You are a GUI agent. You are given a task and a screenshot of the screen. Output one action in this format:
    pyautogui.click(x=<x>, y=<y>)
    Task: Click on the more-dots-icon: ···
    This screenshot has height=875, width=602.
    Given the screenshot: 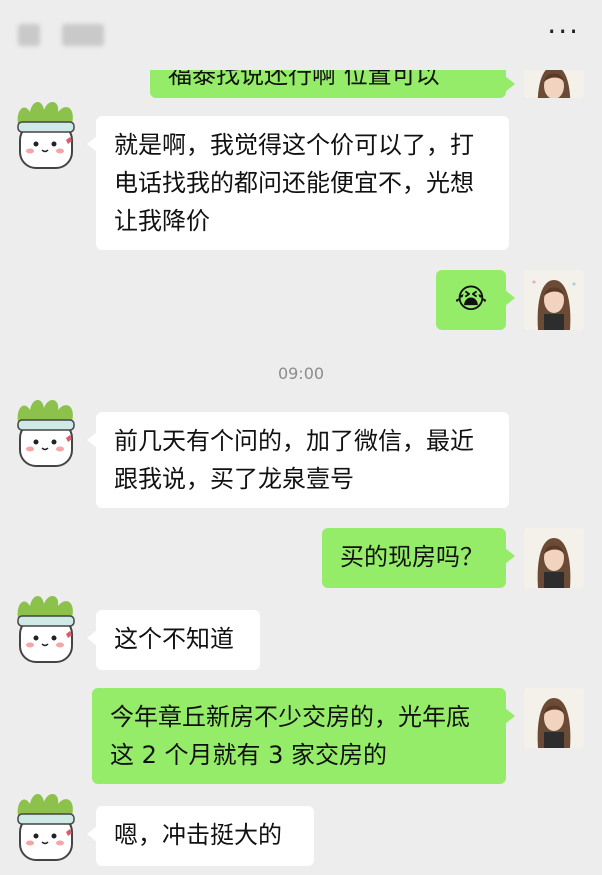 What is the action you would take?
    pyautogui.click(x=563, y=32)
    